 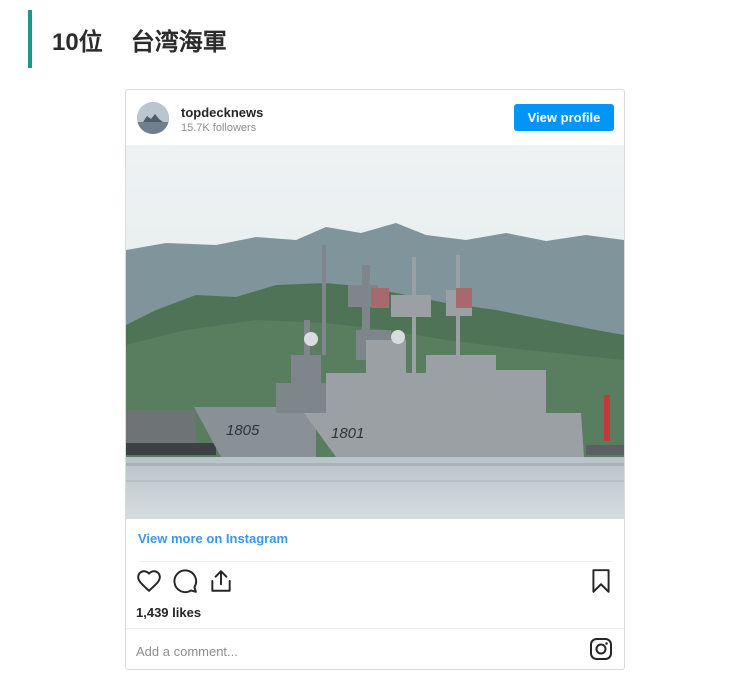 I want to click on view-profile-button: View profile, so click(x=564, y=117).